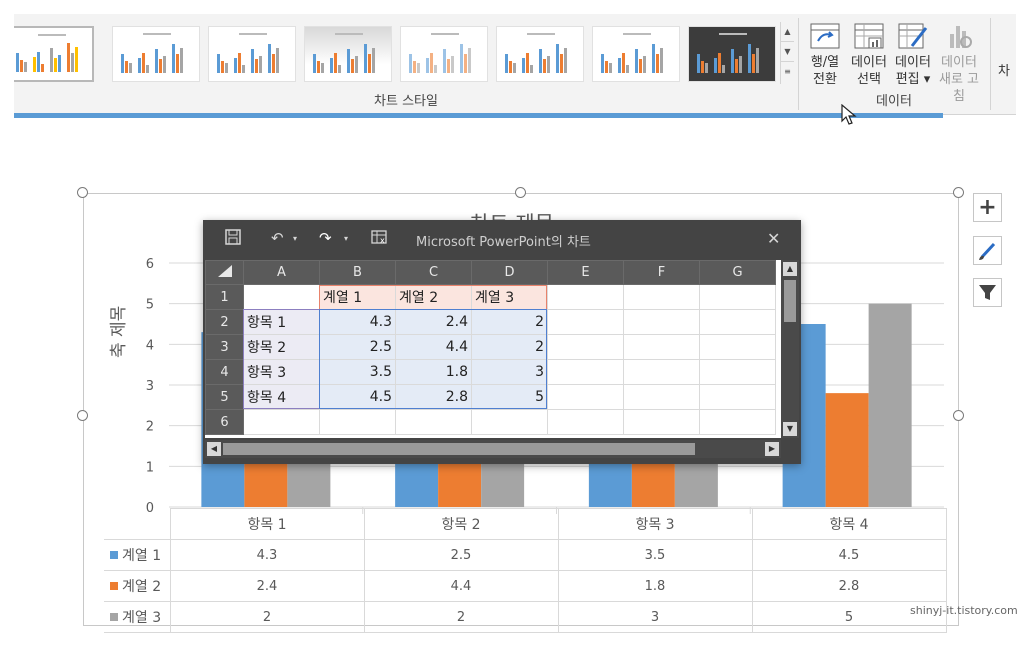  What do you see at coordinates (233, 239) in the screenshot?
I see `save-icon` at bounding box center [233, 239].